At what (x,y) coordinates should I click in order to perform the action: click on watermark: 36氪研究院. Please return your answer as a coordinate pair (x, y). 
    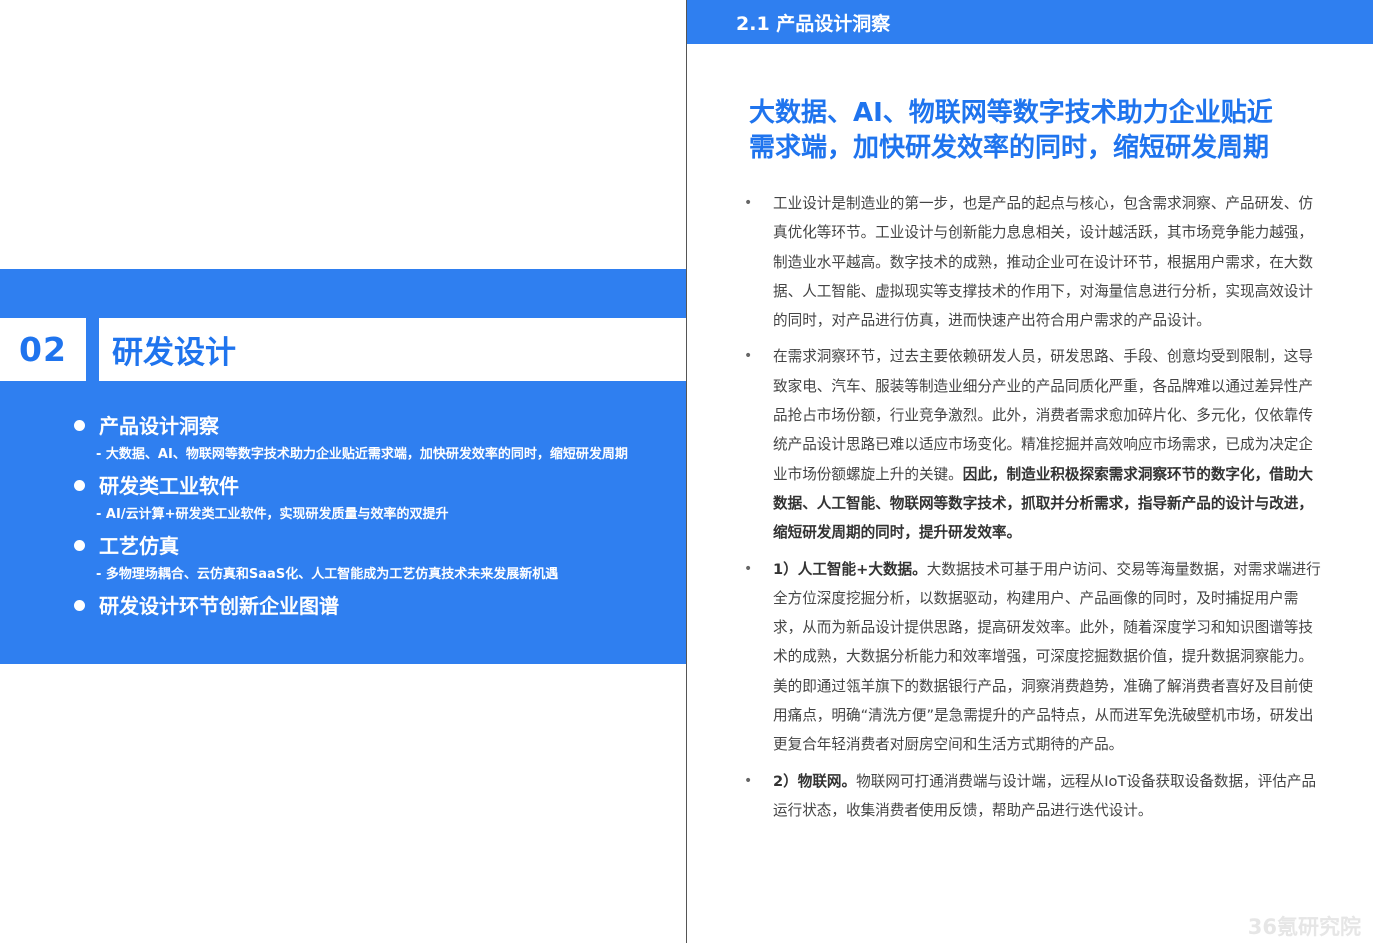
    Looking at the image, I should click on (1304, 927).